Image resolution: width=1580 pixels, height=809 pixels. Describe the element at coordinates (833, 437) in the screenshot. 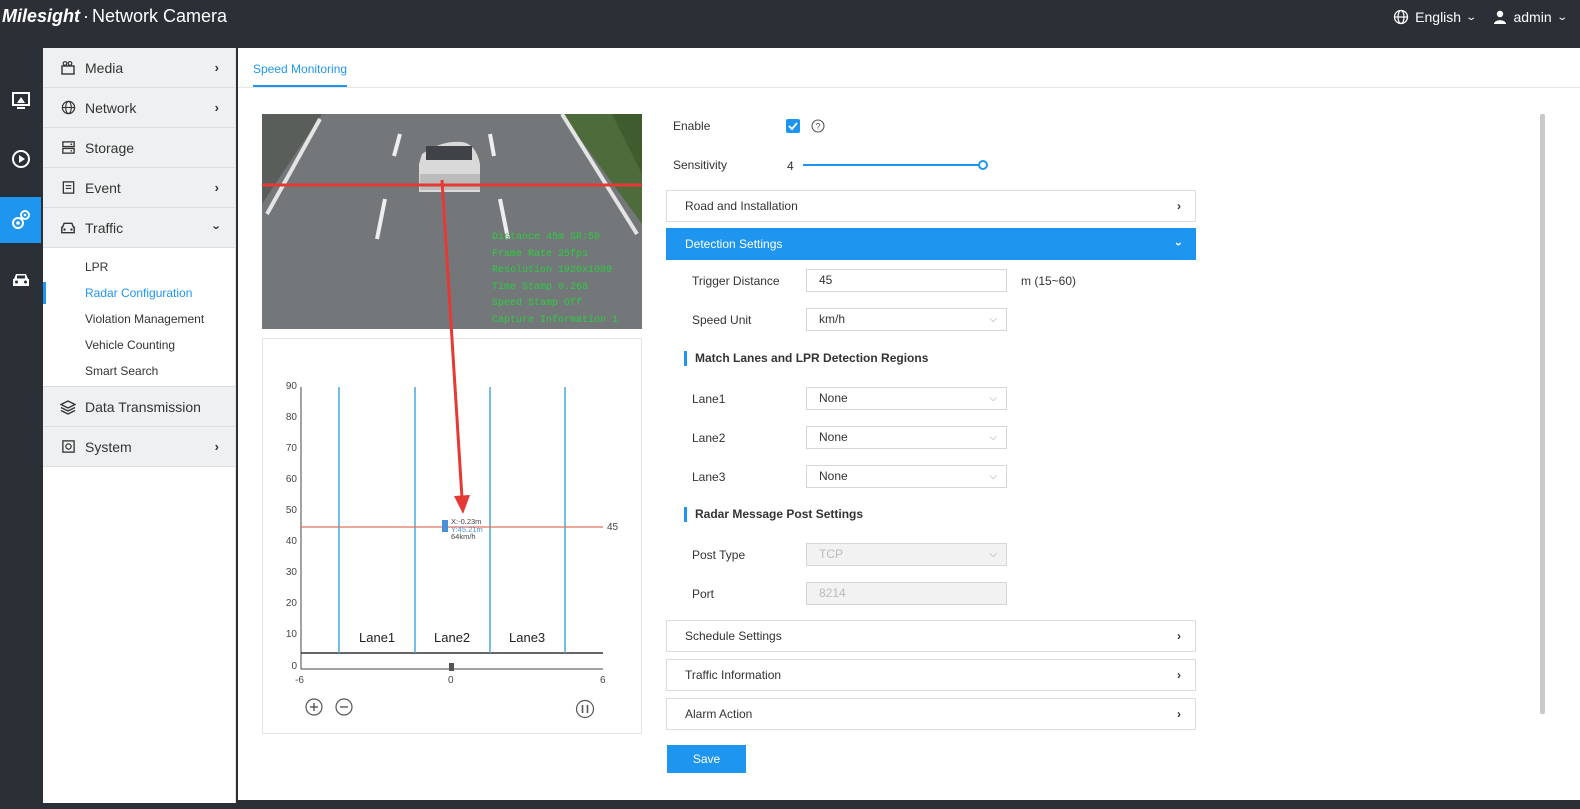

I see `lane2-value: None` at that location.